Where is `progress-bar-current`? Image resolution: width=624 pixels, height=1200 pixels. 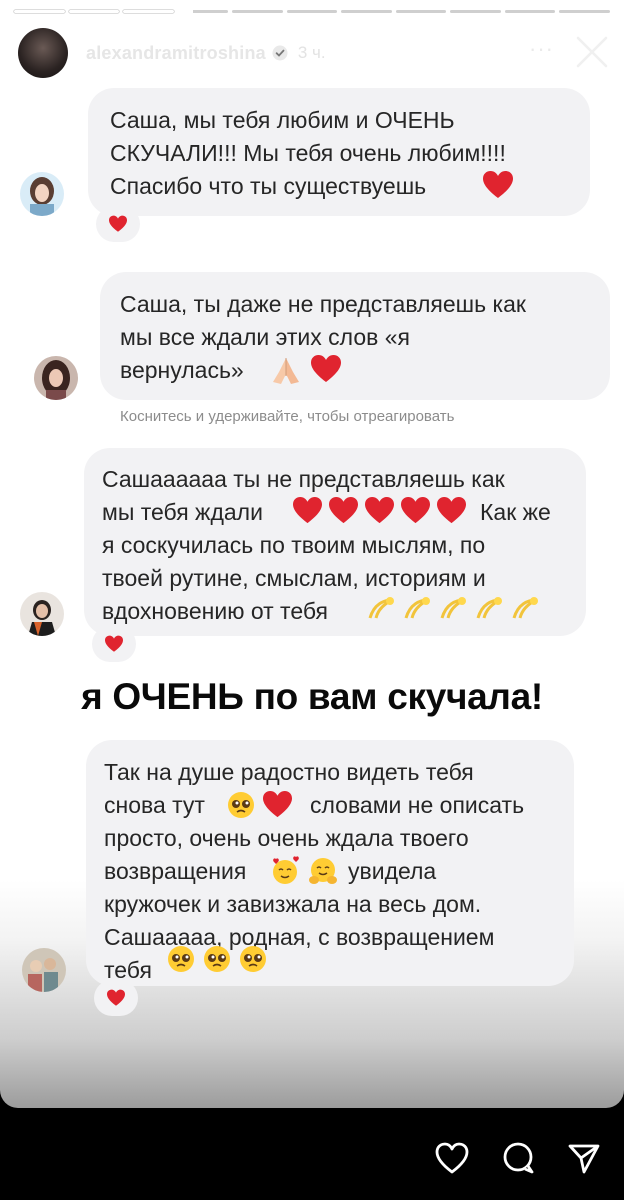 progress-bar-current is located at coordinates (203, 11).